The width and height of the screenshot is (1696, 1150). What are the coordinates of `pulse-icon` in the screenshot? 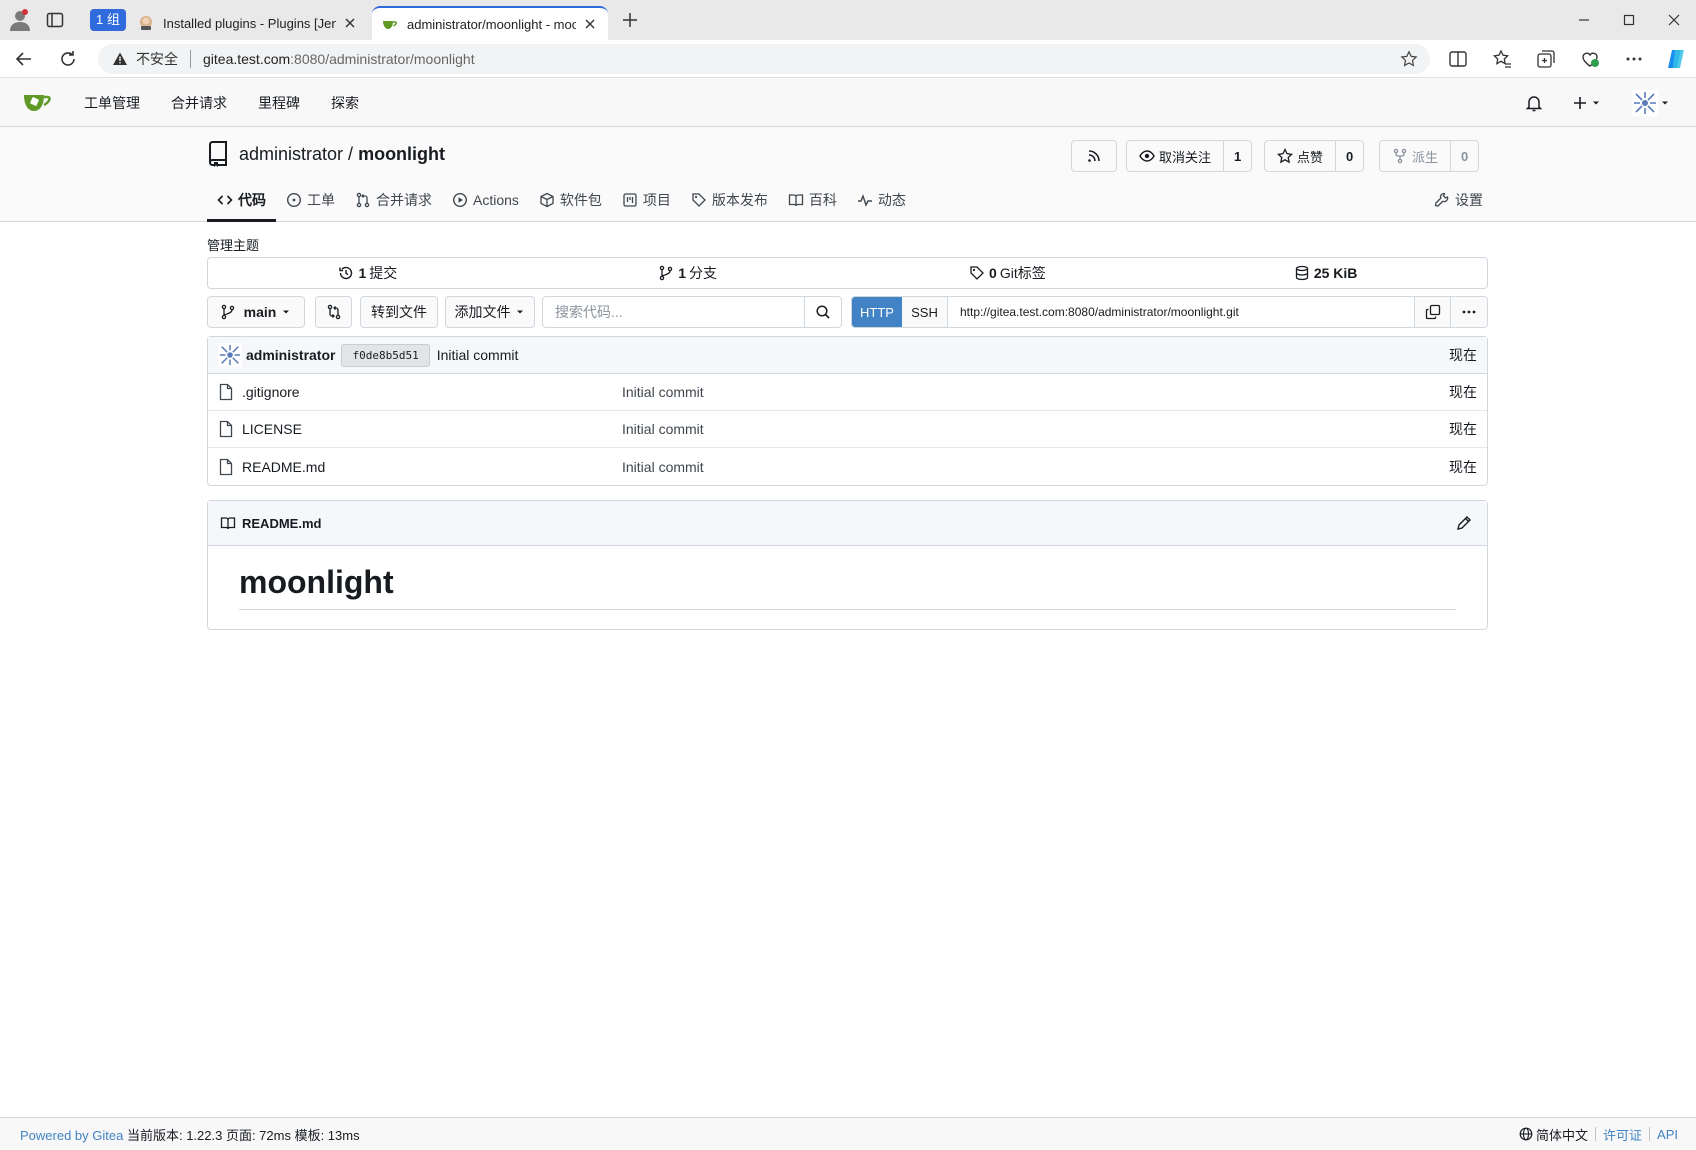 It's located at (867, 200).